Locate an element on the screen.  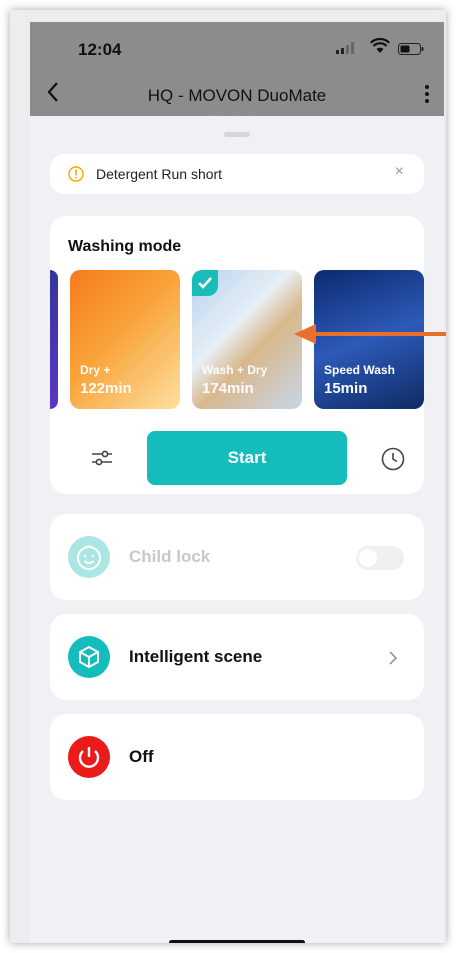
child-lock-row: Child lock is located at coordinates (237, 557).